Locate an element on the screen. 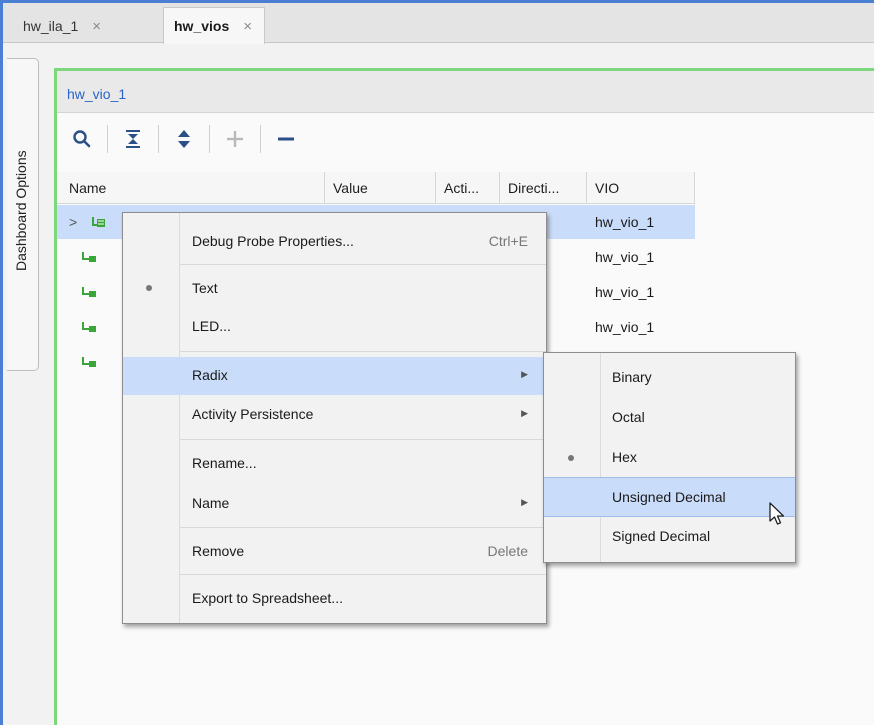  mouse-cursor-icon is located at coordinates (777, 513).